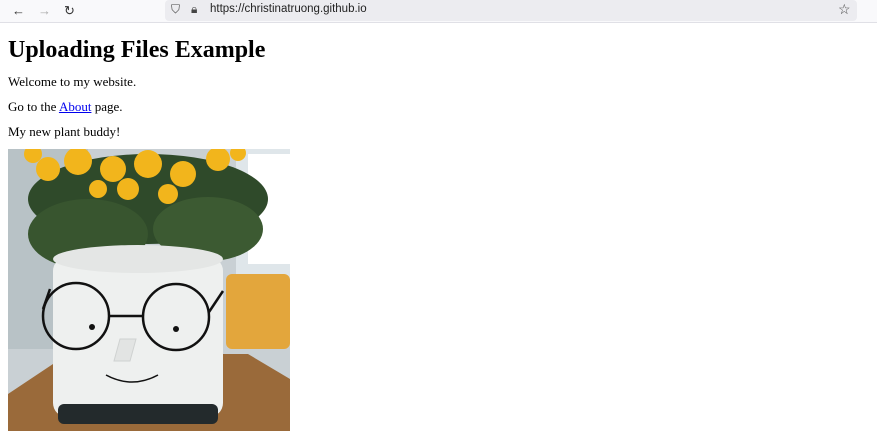  What do you see at coordinates (137, 50) in the screenshot?
I see `page-title: Uploading Files Example` at bounding box center [137, 50].